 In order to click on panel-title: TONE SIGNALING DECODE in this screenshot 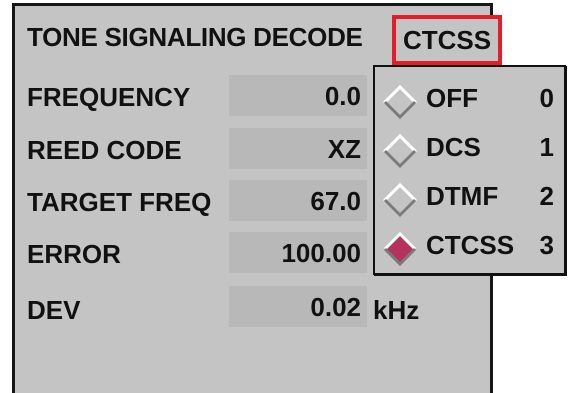, I will do `click(195, 37)`.